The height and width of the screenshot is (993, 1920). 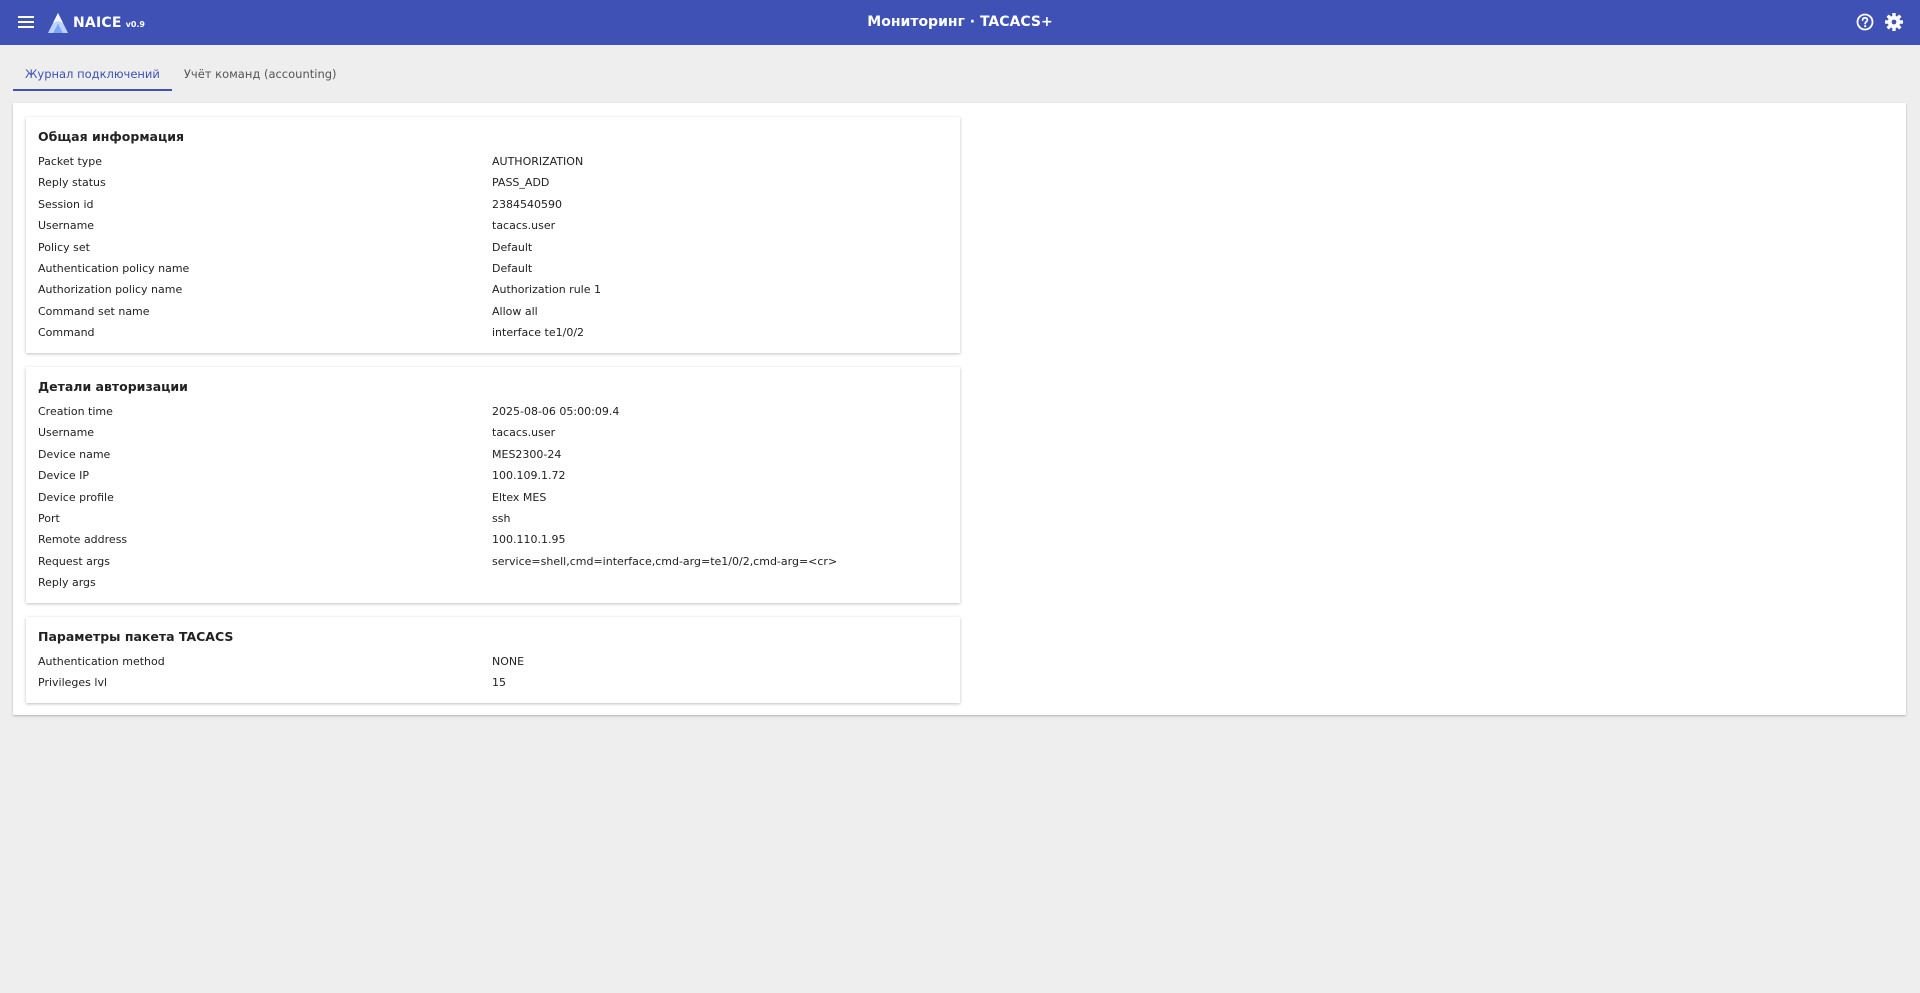 I want to click on detail-row: Authentication method NONE, so click(x=493, y=661).